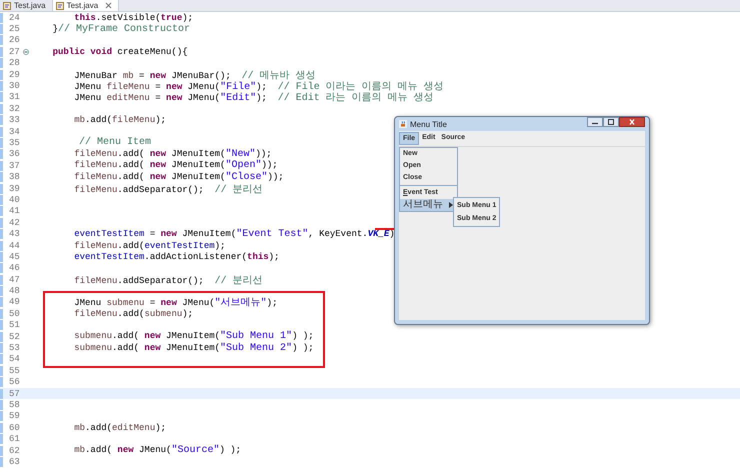 This screenshot has height=473, width=740. I want to click on line-number: 50, so click(11, 313).